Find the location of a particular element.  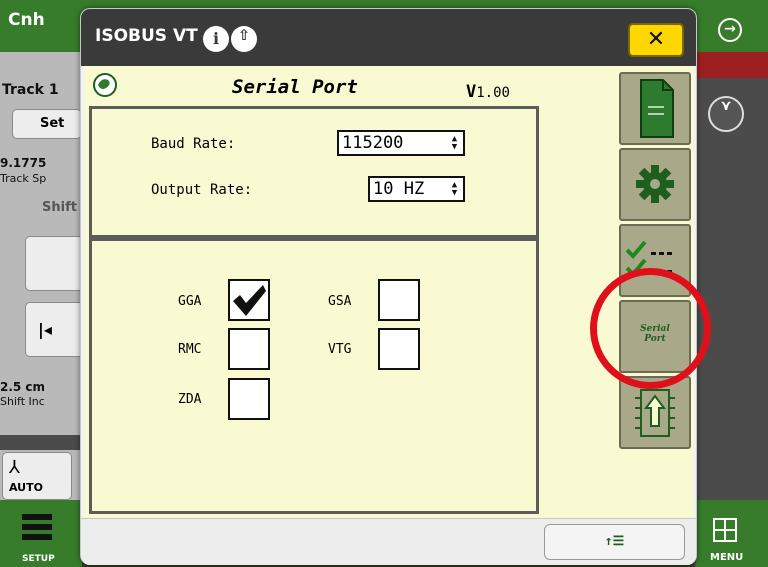

zda-checkbox is located at coordinates (249, 399).